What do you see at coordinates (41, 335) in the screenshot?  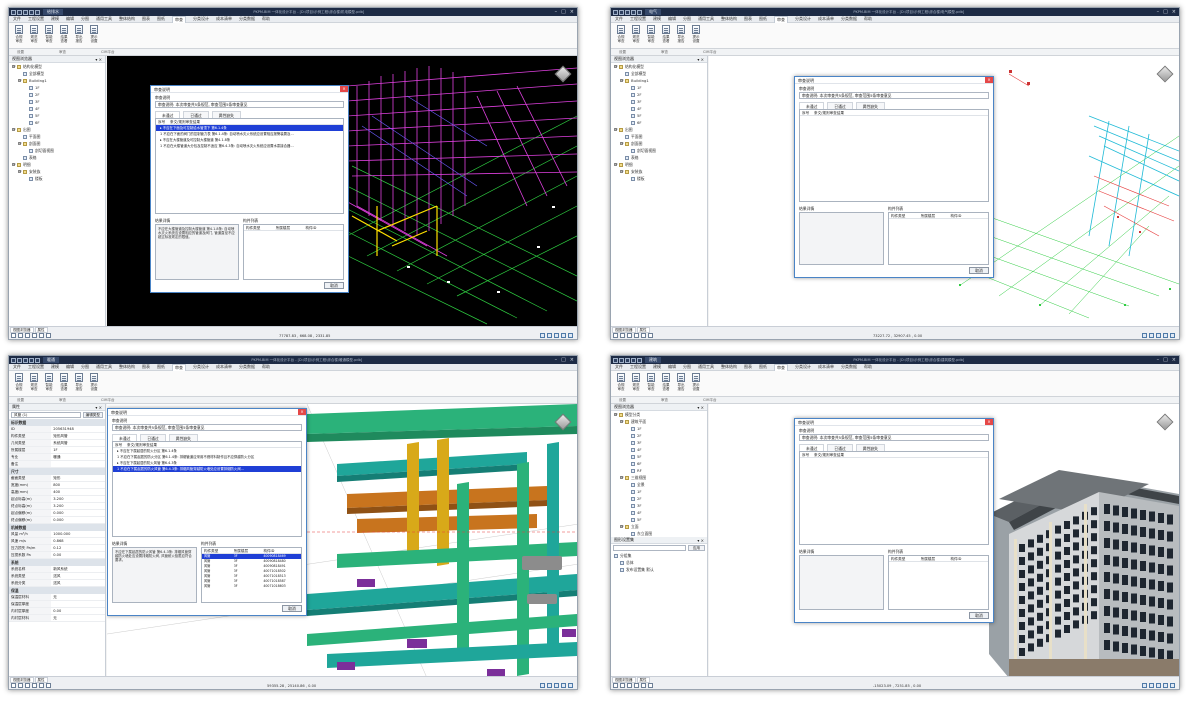 I see `section-icon` at bounding box center [41, 335].